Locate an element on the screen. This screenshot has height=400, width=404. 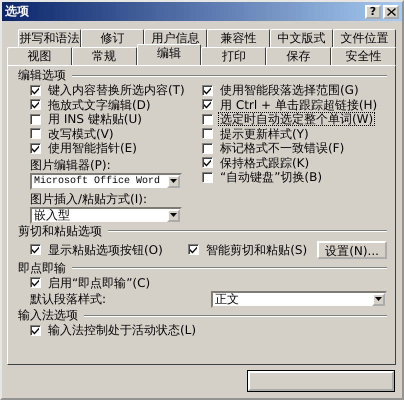
help-button: ? is located at coordinates (373, 11).